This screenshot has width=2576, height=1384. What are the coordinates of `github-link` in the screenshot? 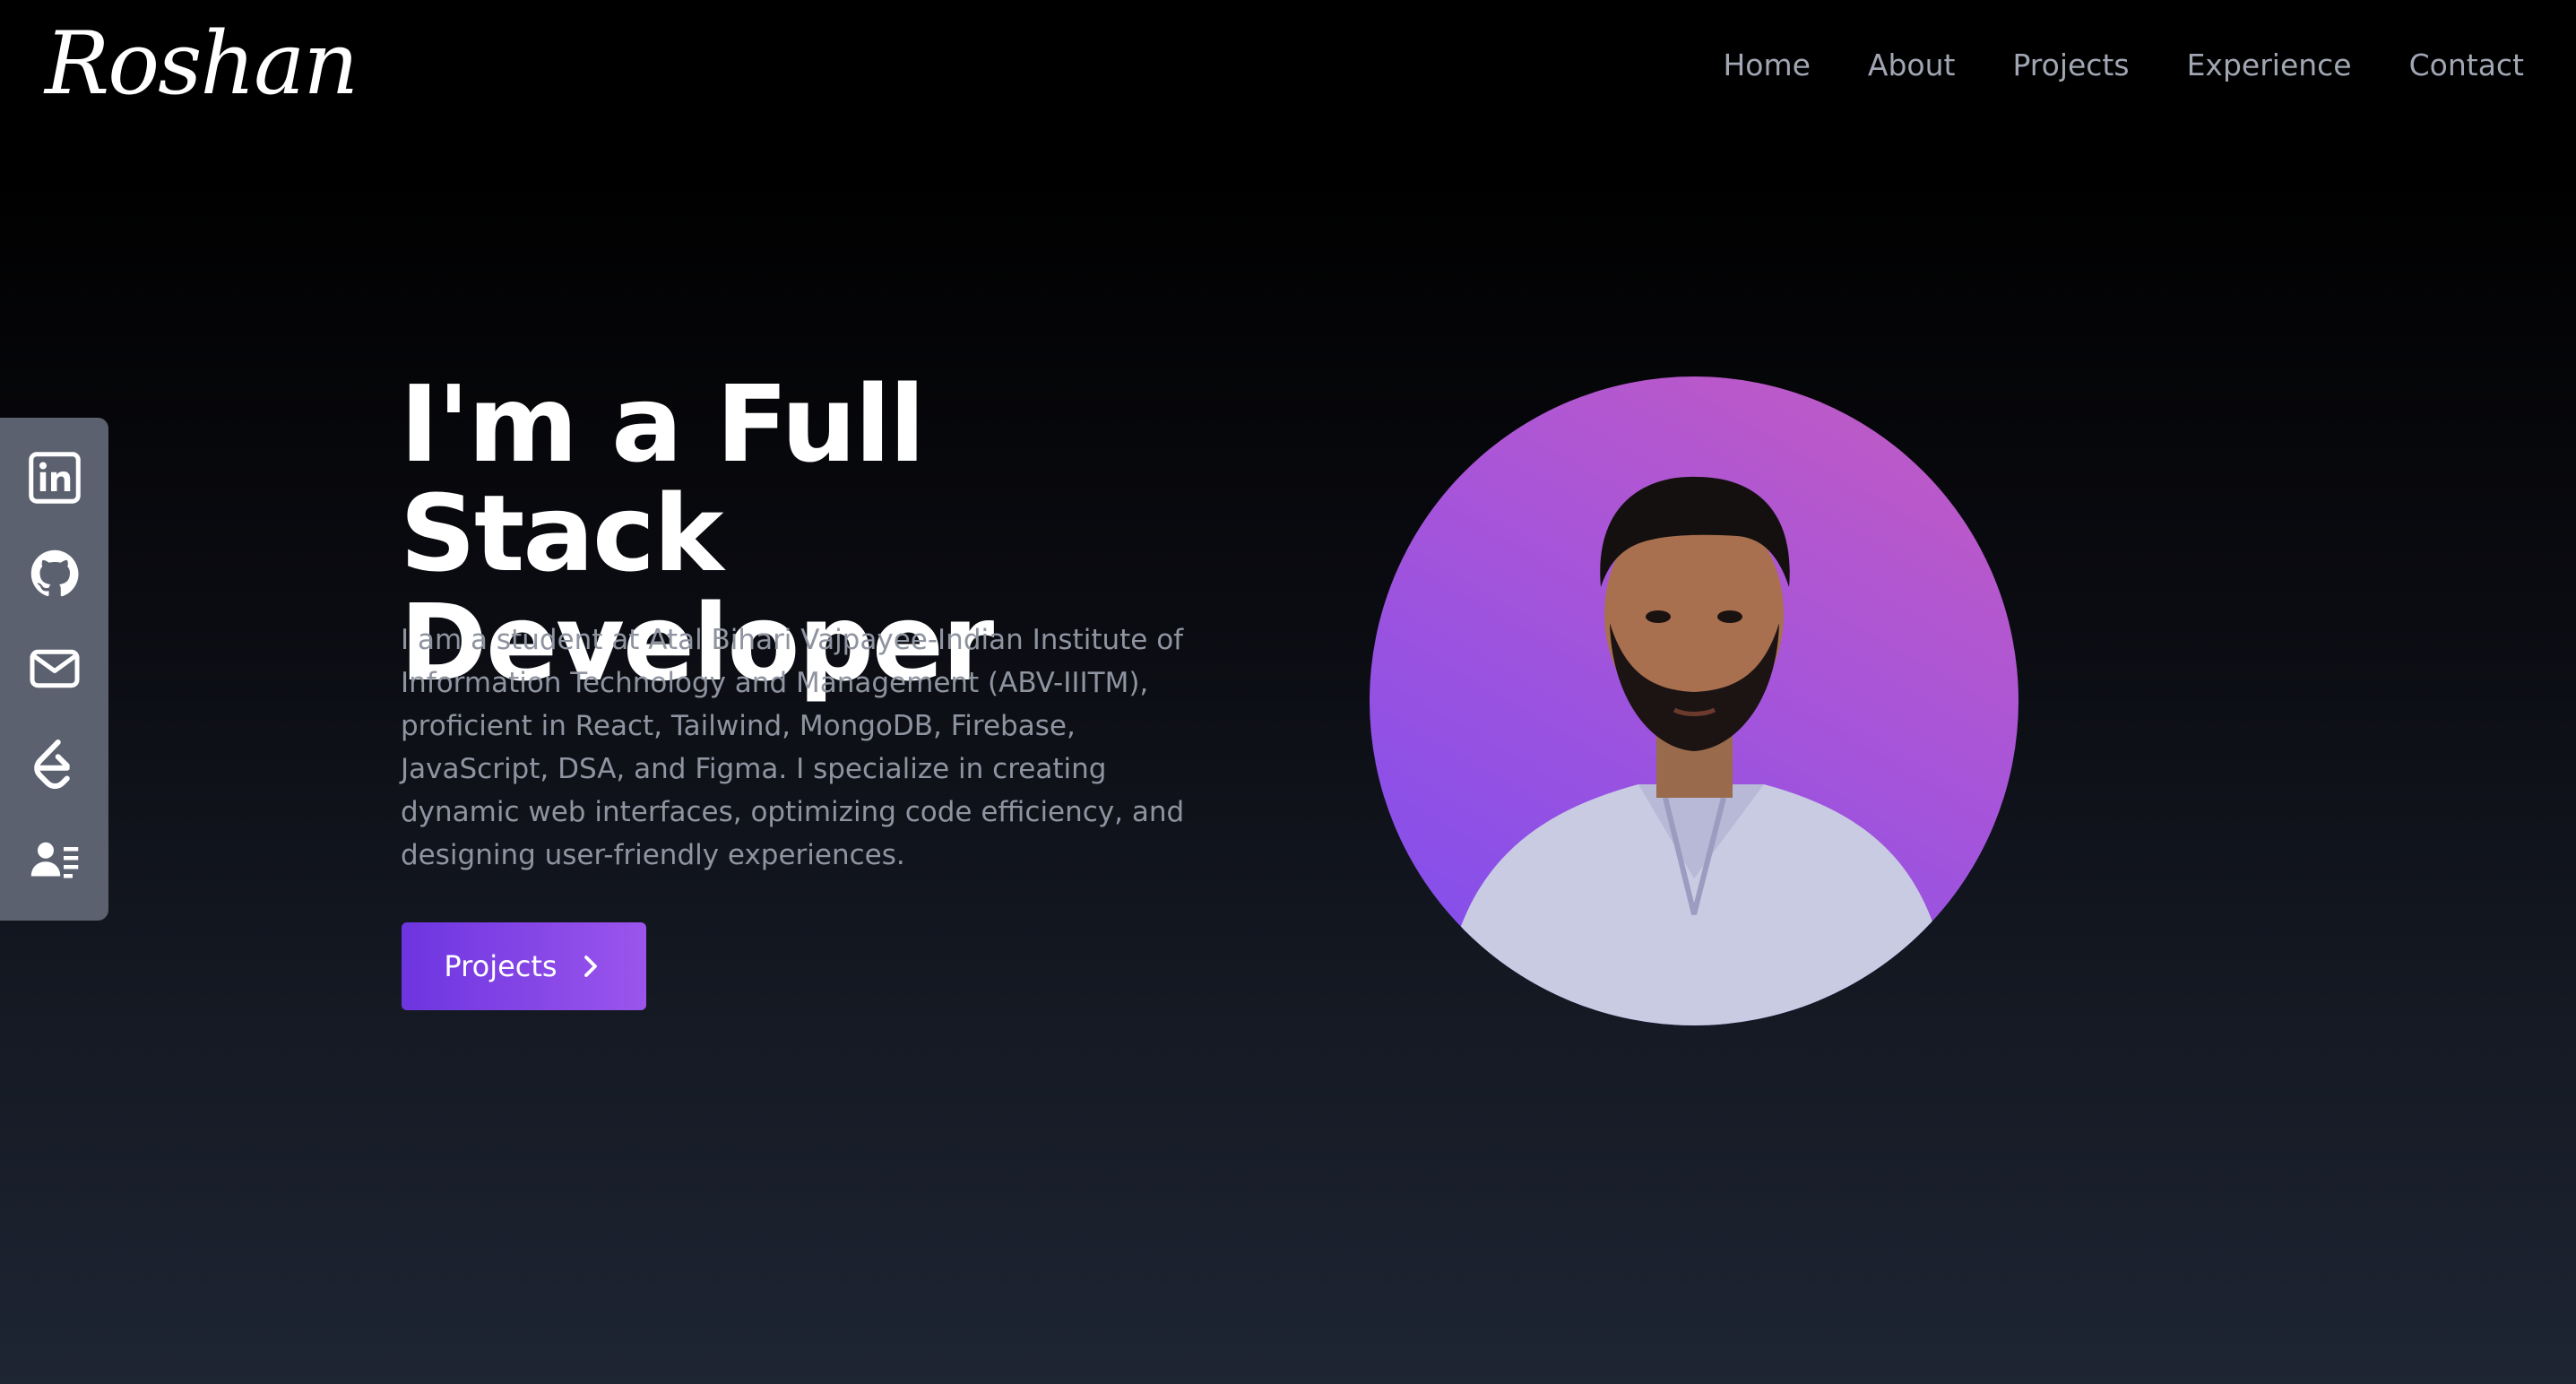 It's located at (54, 573).